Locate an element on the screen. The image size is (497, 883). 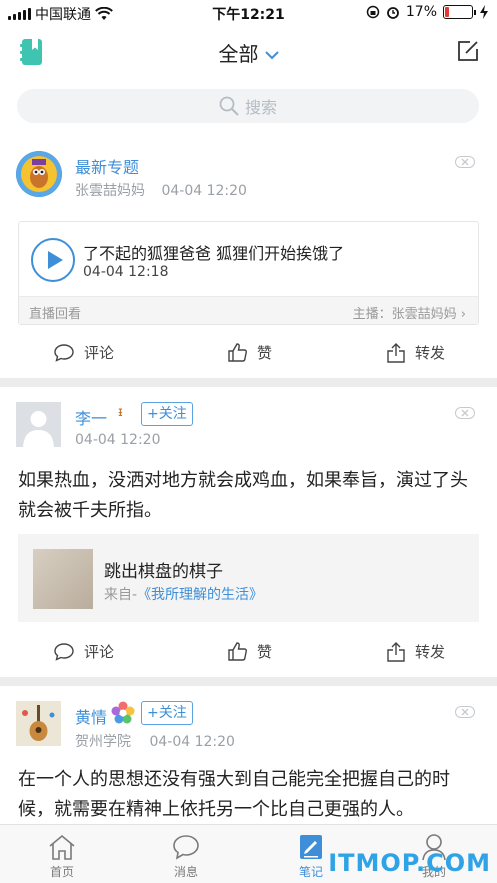
post-content: 如果热血，没洒对地方就会成鸡血，如果奉旨，演过了头就会被千夫所指。 is located at coordinates (243, 495).